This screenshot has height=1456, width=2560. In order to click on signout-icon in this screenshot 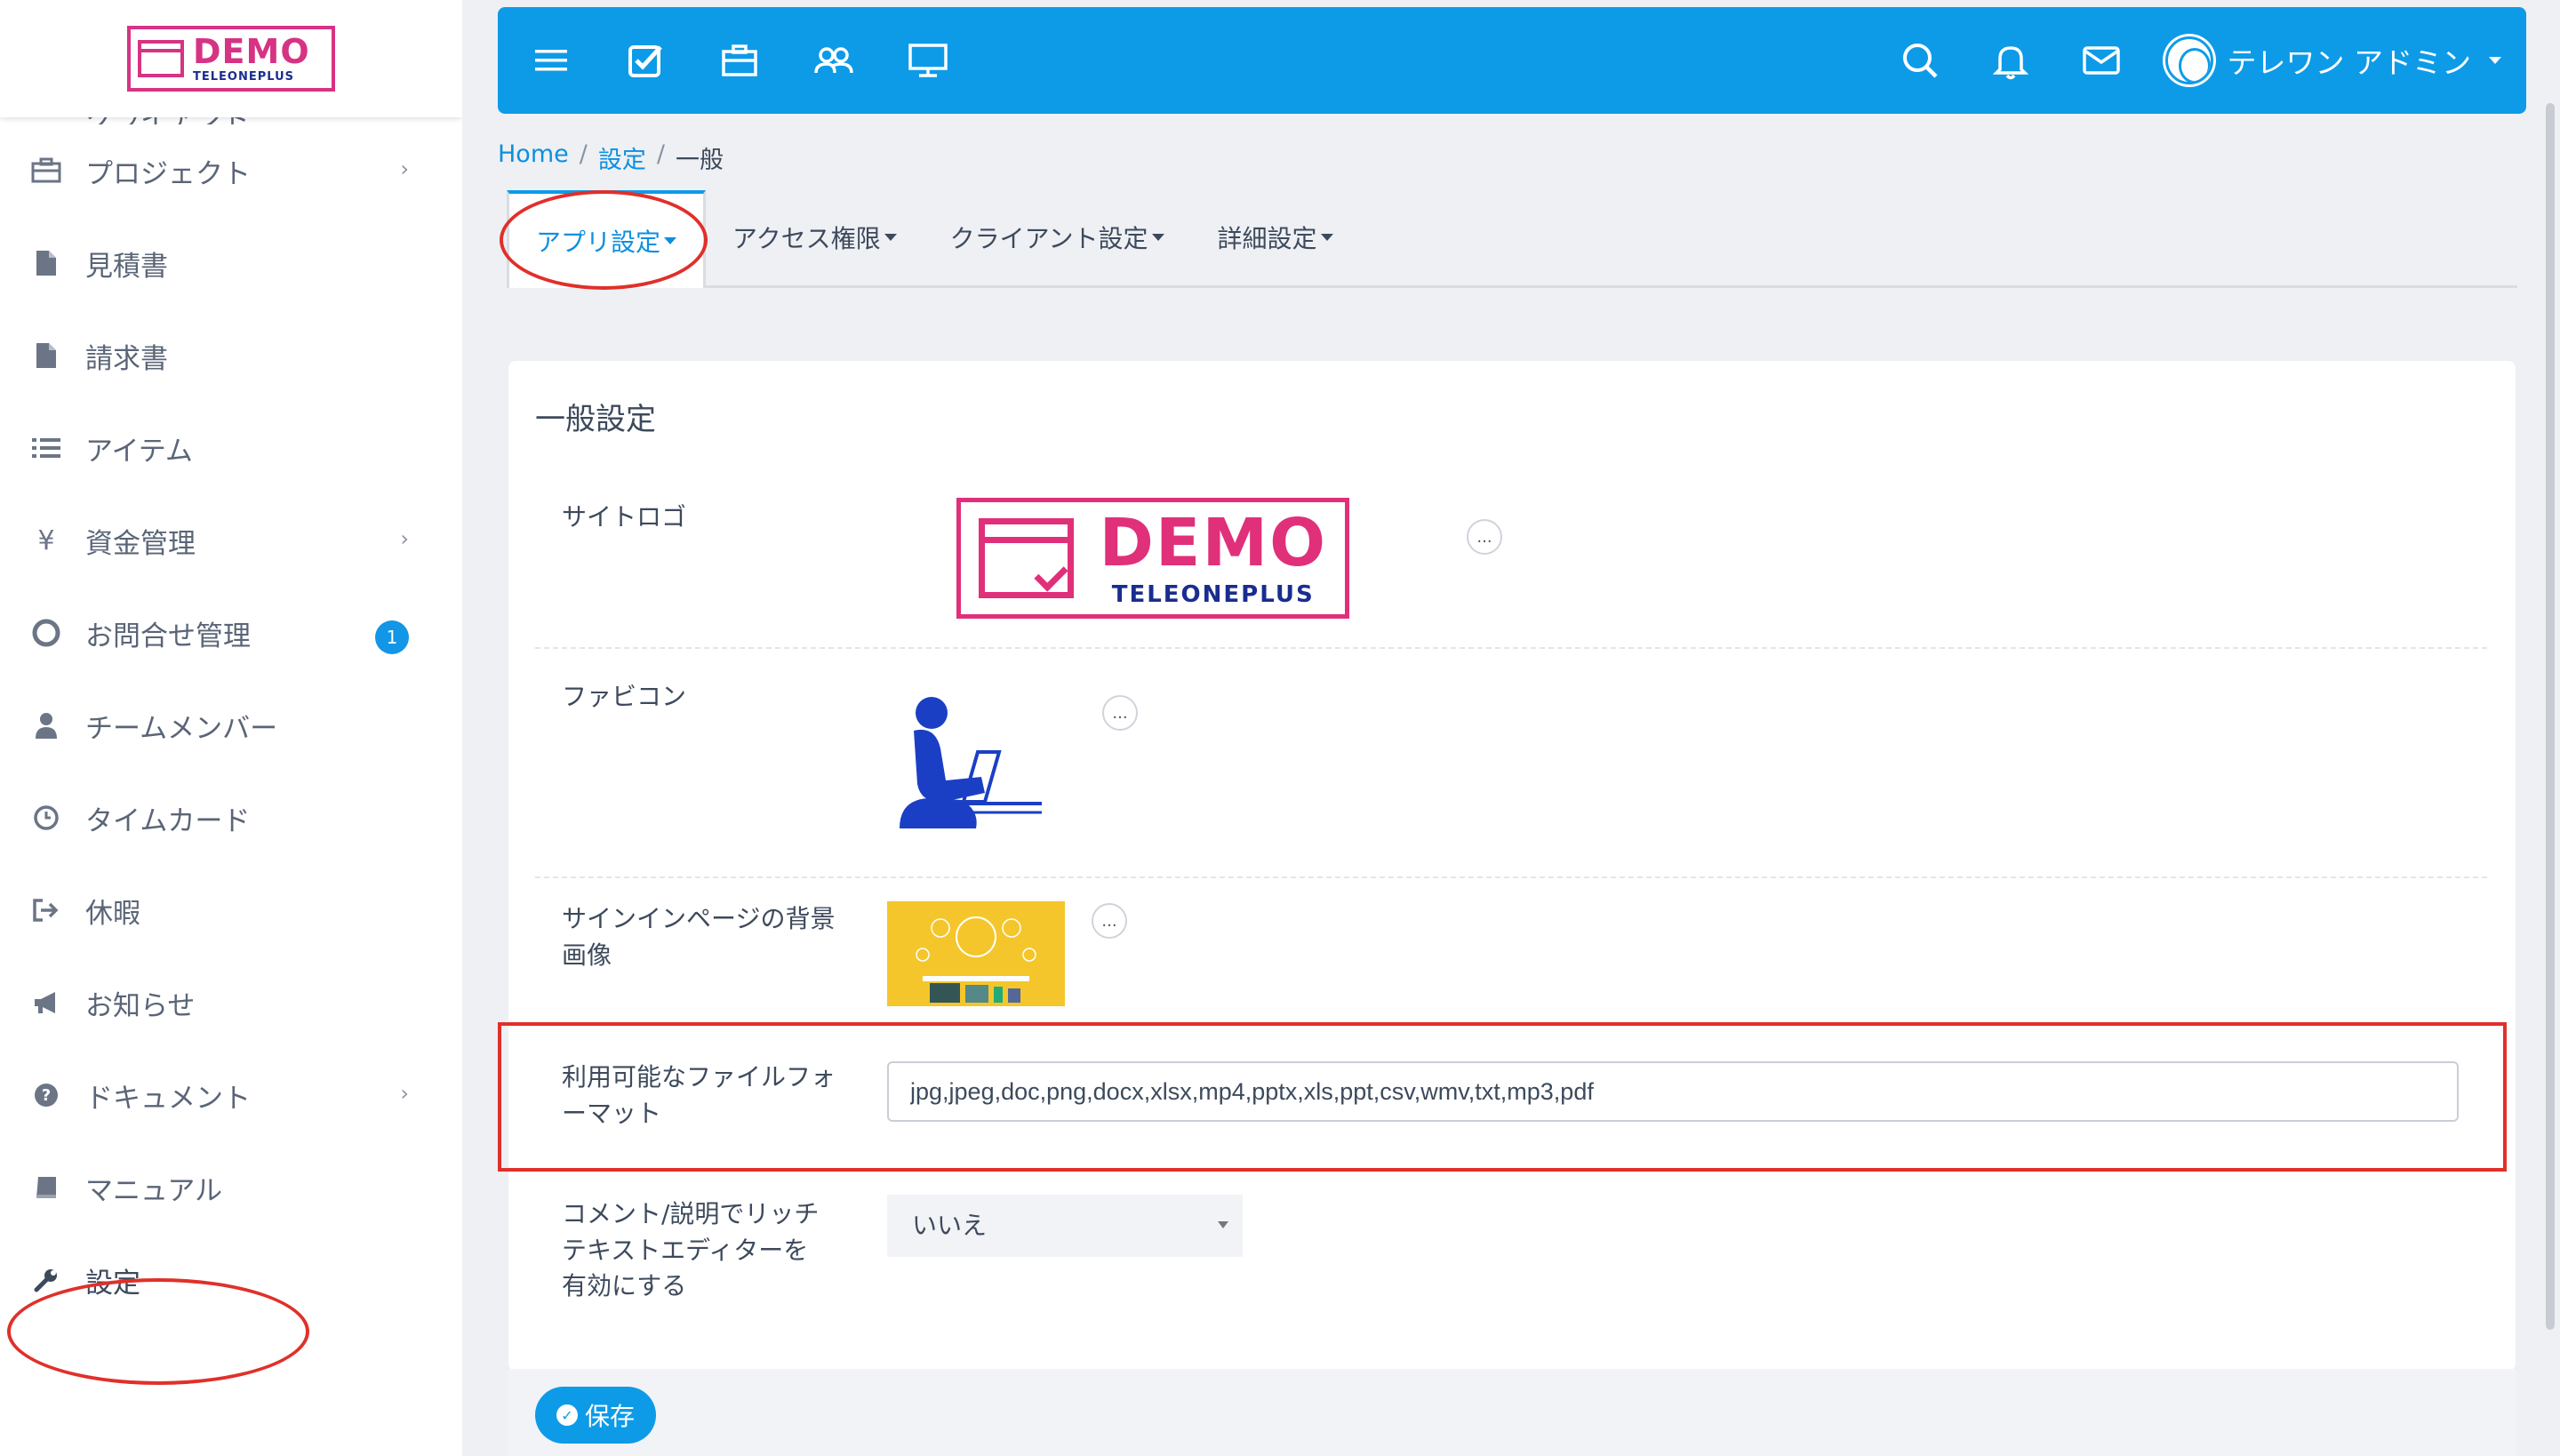, I will do `click(46, 910)`.